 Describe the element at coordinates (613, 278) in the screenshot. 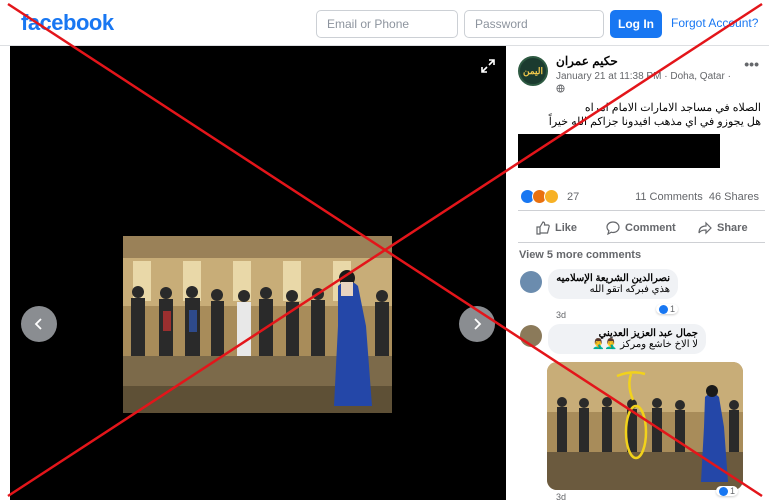

I see `commenter-name: نصرالدين الشريعة الإسلاميه` at that location.